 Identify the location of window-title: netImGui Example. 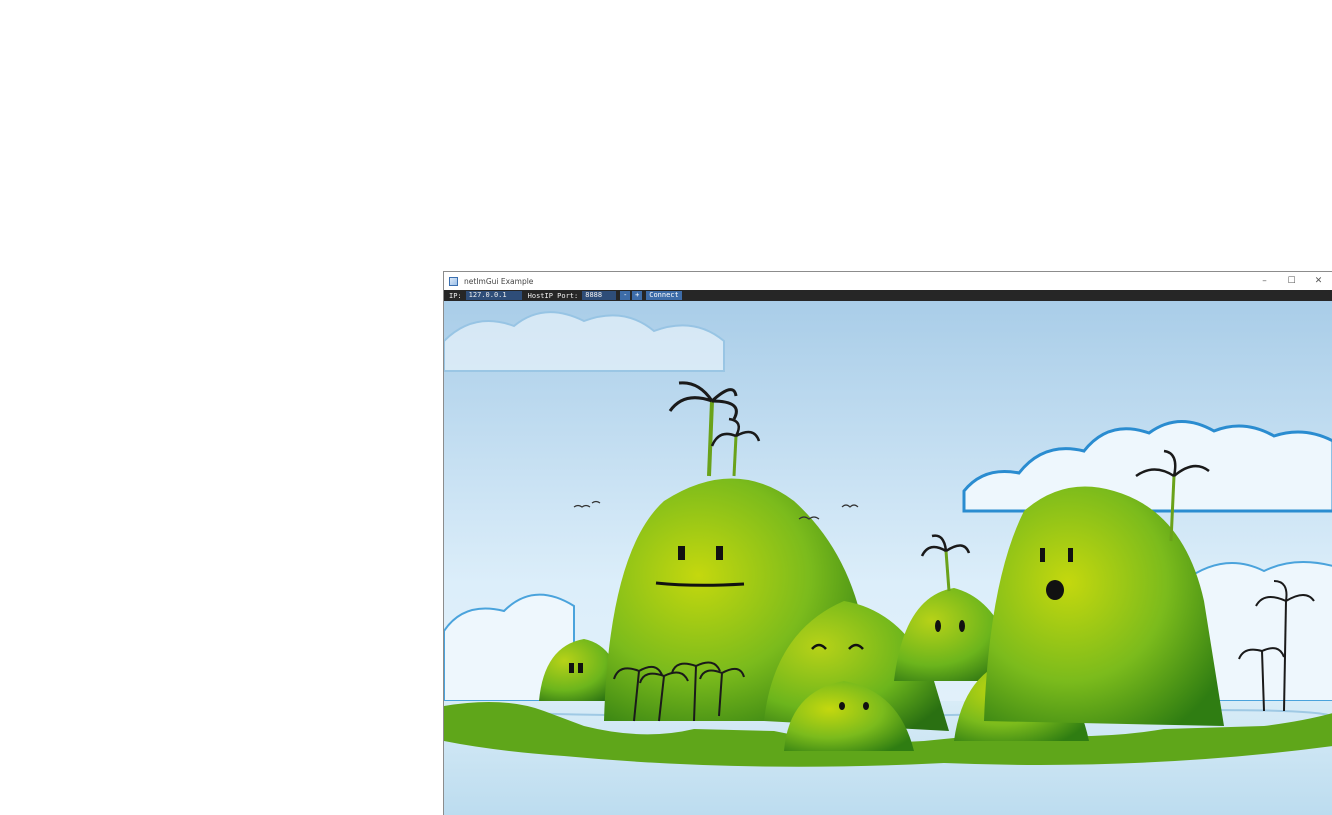
(499, 281).